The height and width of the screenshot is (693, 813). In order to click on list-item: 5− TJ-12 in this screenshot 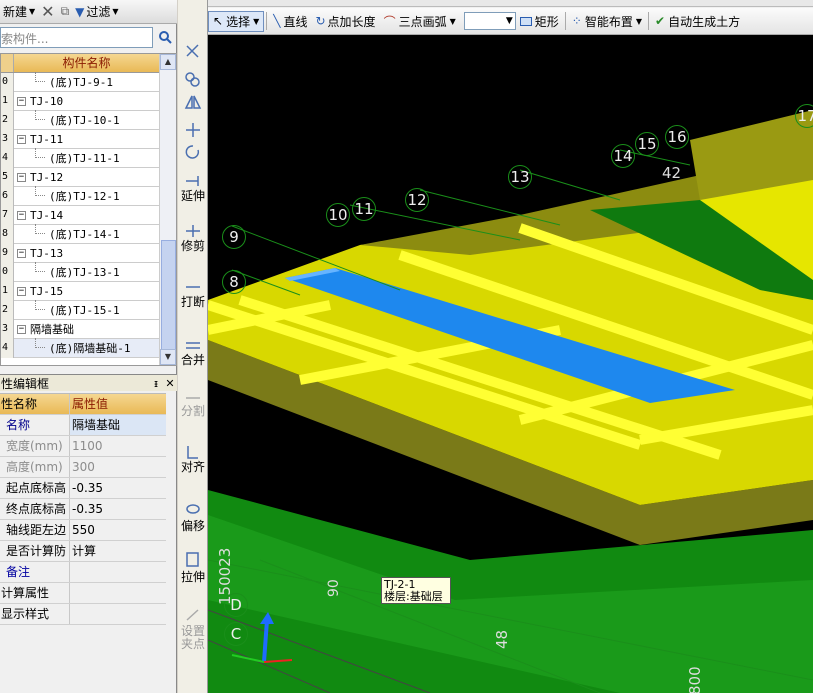, I will do `click(80, 177)`.